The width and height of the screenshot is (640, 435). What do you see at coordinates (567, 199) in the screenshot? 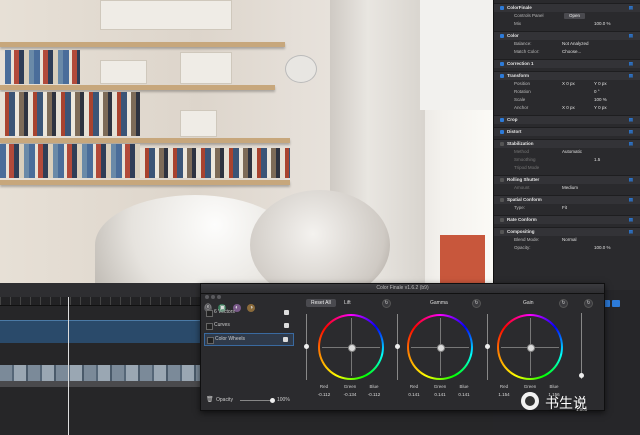
I see `inspector-section-header: Spatial Conform ▤` at bounding box center [567, 199].